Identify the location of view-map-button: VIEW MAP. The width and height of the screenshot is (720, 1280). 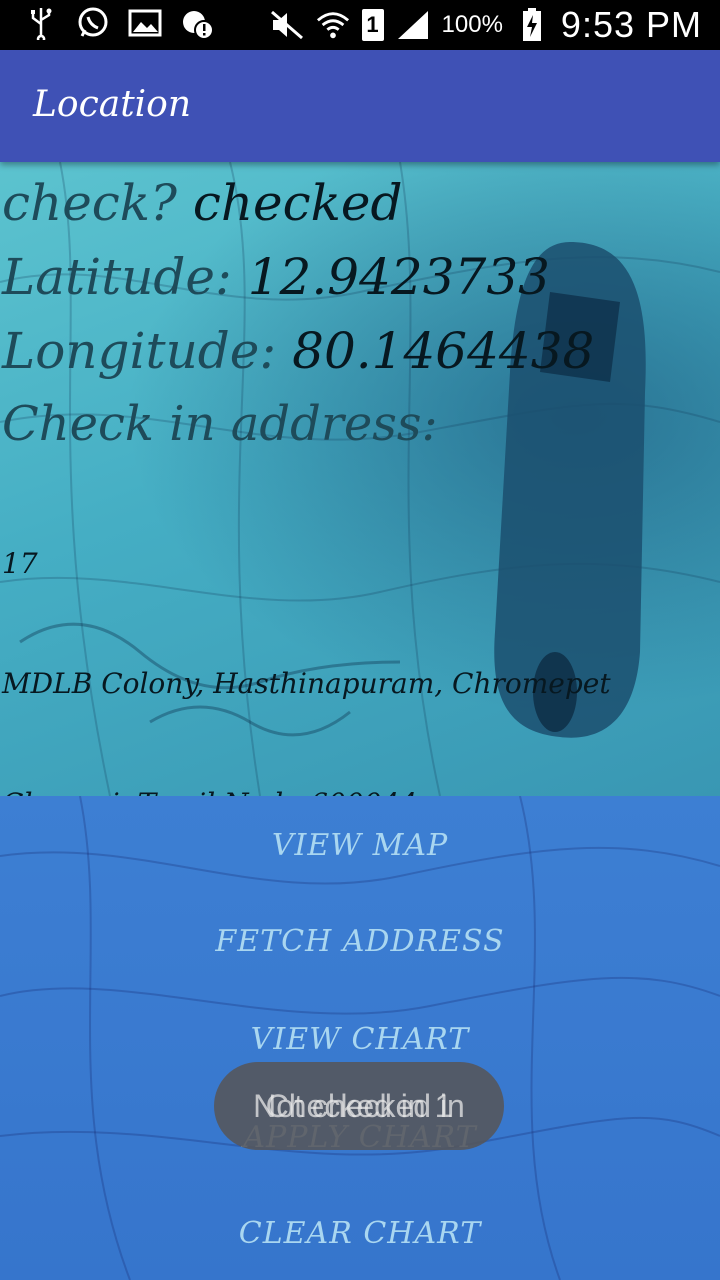
(360, 845).